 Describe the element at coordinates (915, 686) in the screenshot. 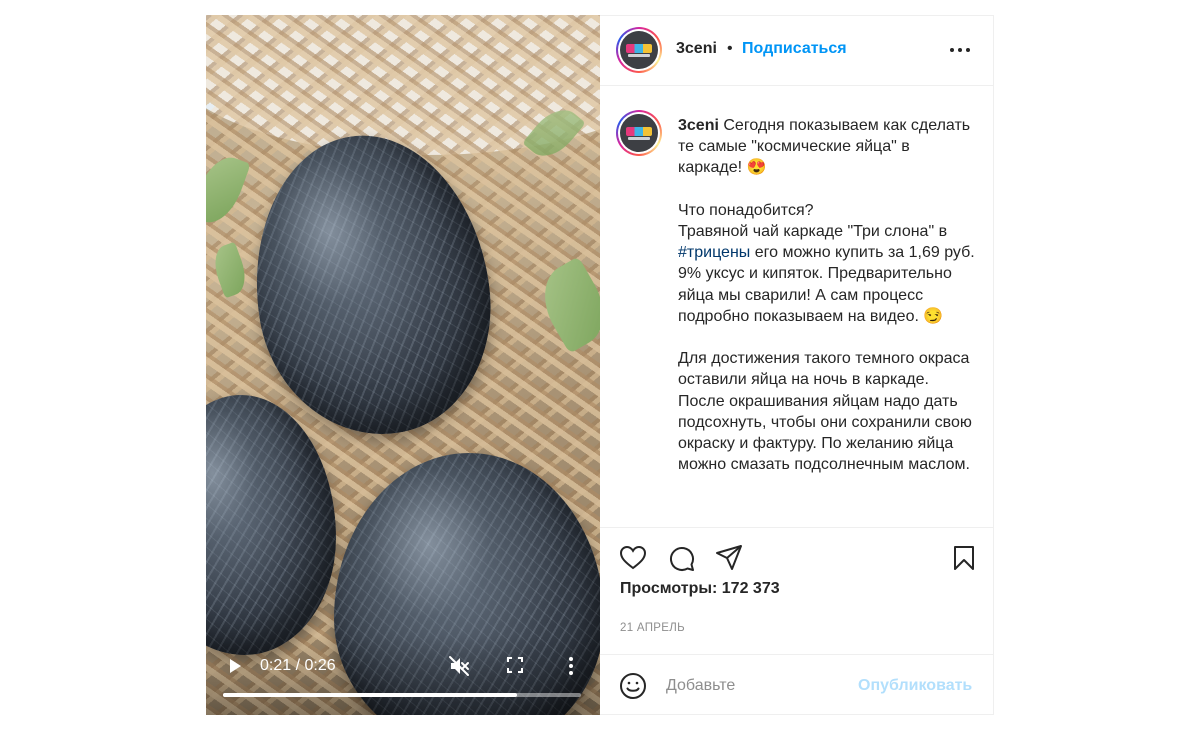

I see `publish-button: Опубликовать` at that location.